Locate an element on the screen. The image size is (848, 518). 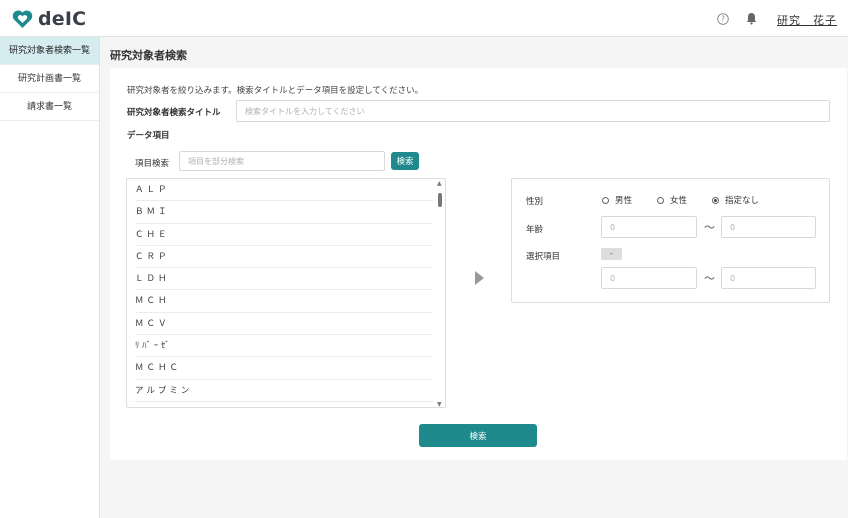
radio-checked-icon is located at coordinates (715, 200).